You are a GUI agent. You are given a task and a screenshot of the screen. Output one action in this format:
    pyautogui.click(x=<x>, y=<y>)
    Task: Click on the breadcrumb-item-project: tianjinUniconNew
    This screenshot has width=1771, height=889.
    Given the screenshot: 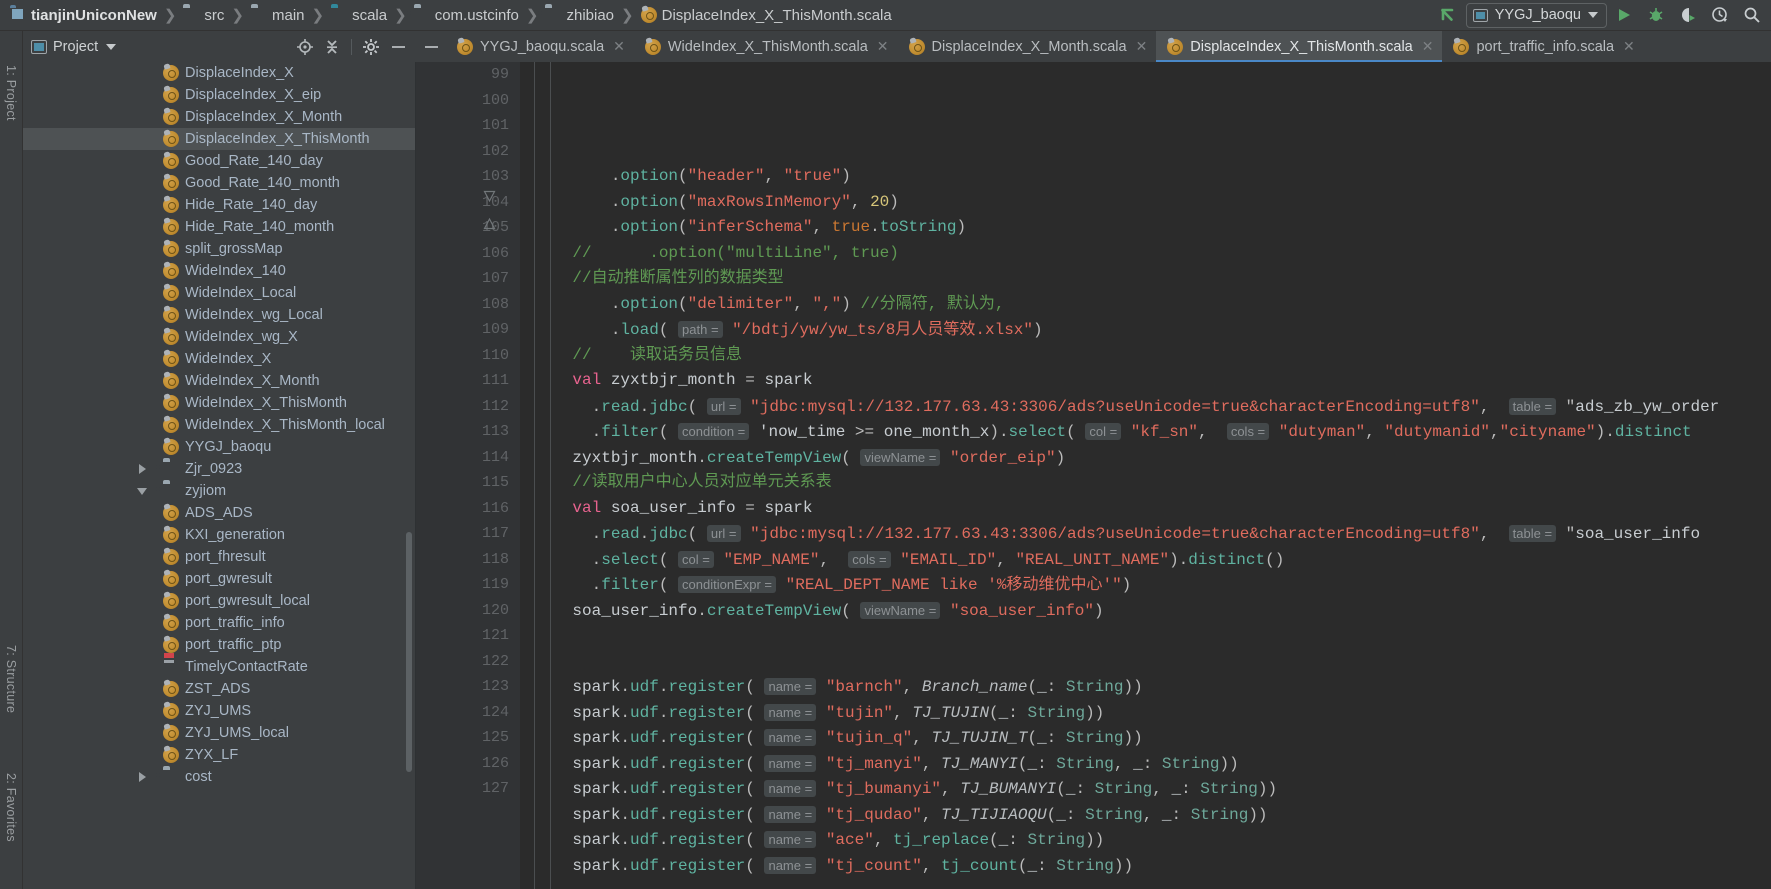 What is the action you would take?
    pyautogui.click(x=83, y=15)
    